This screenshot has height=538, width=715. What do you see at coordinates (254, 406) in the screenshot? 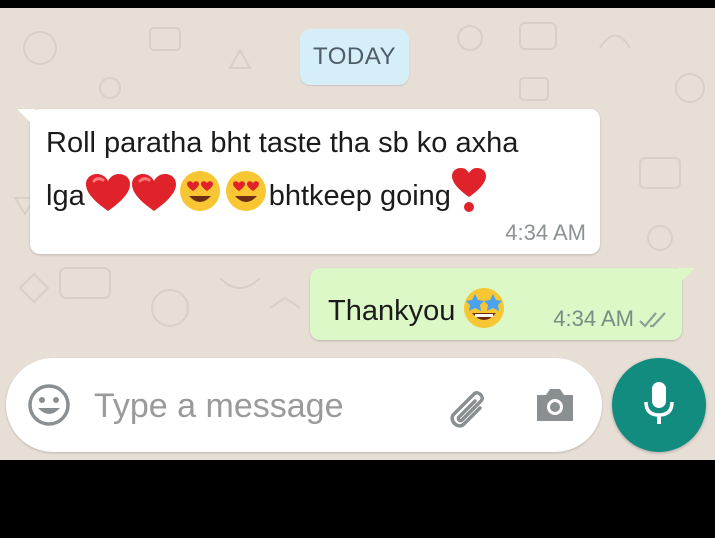
I see `message-input` at bounding box center [254, 406].